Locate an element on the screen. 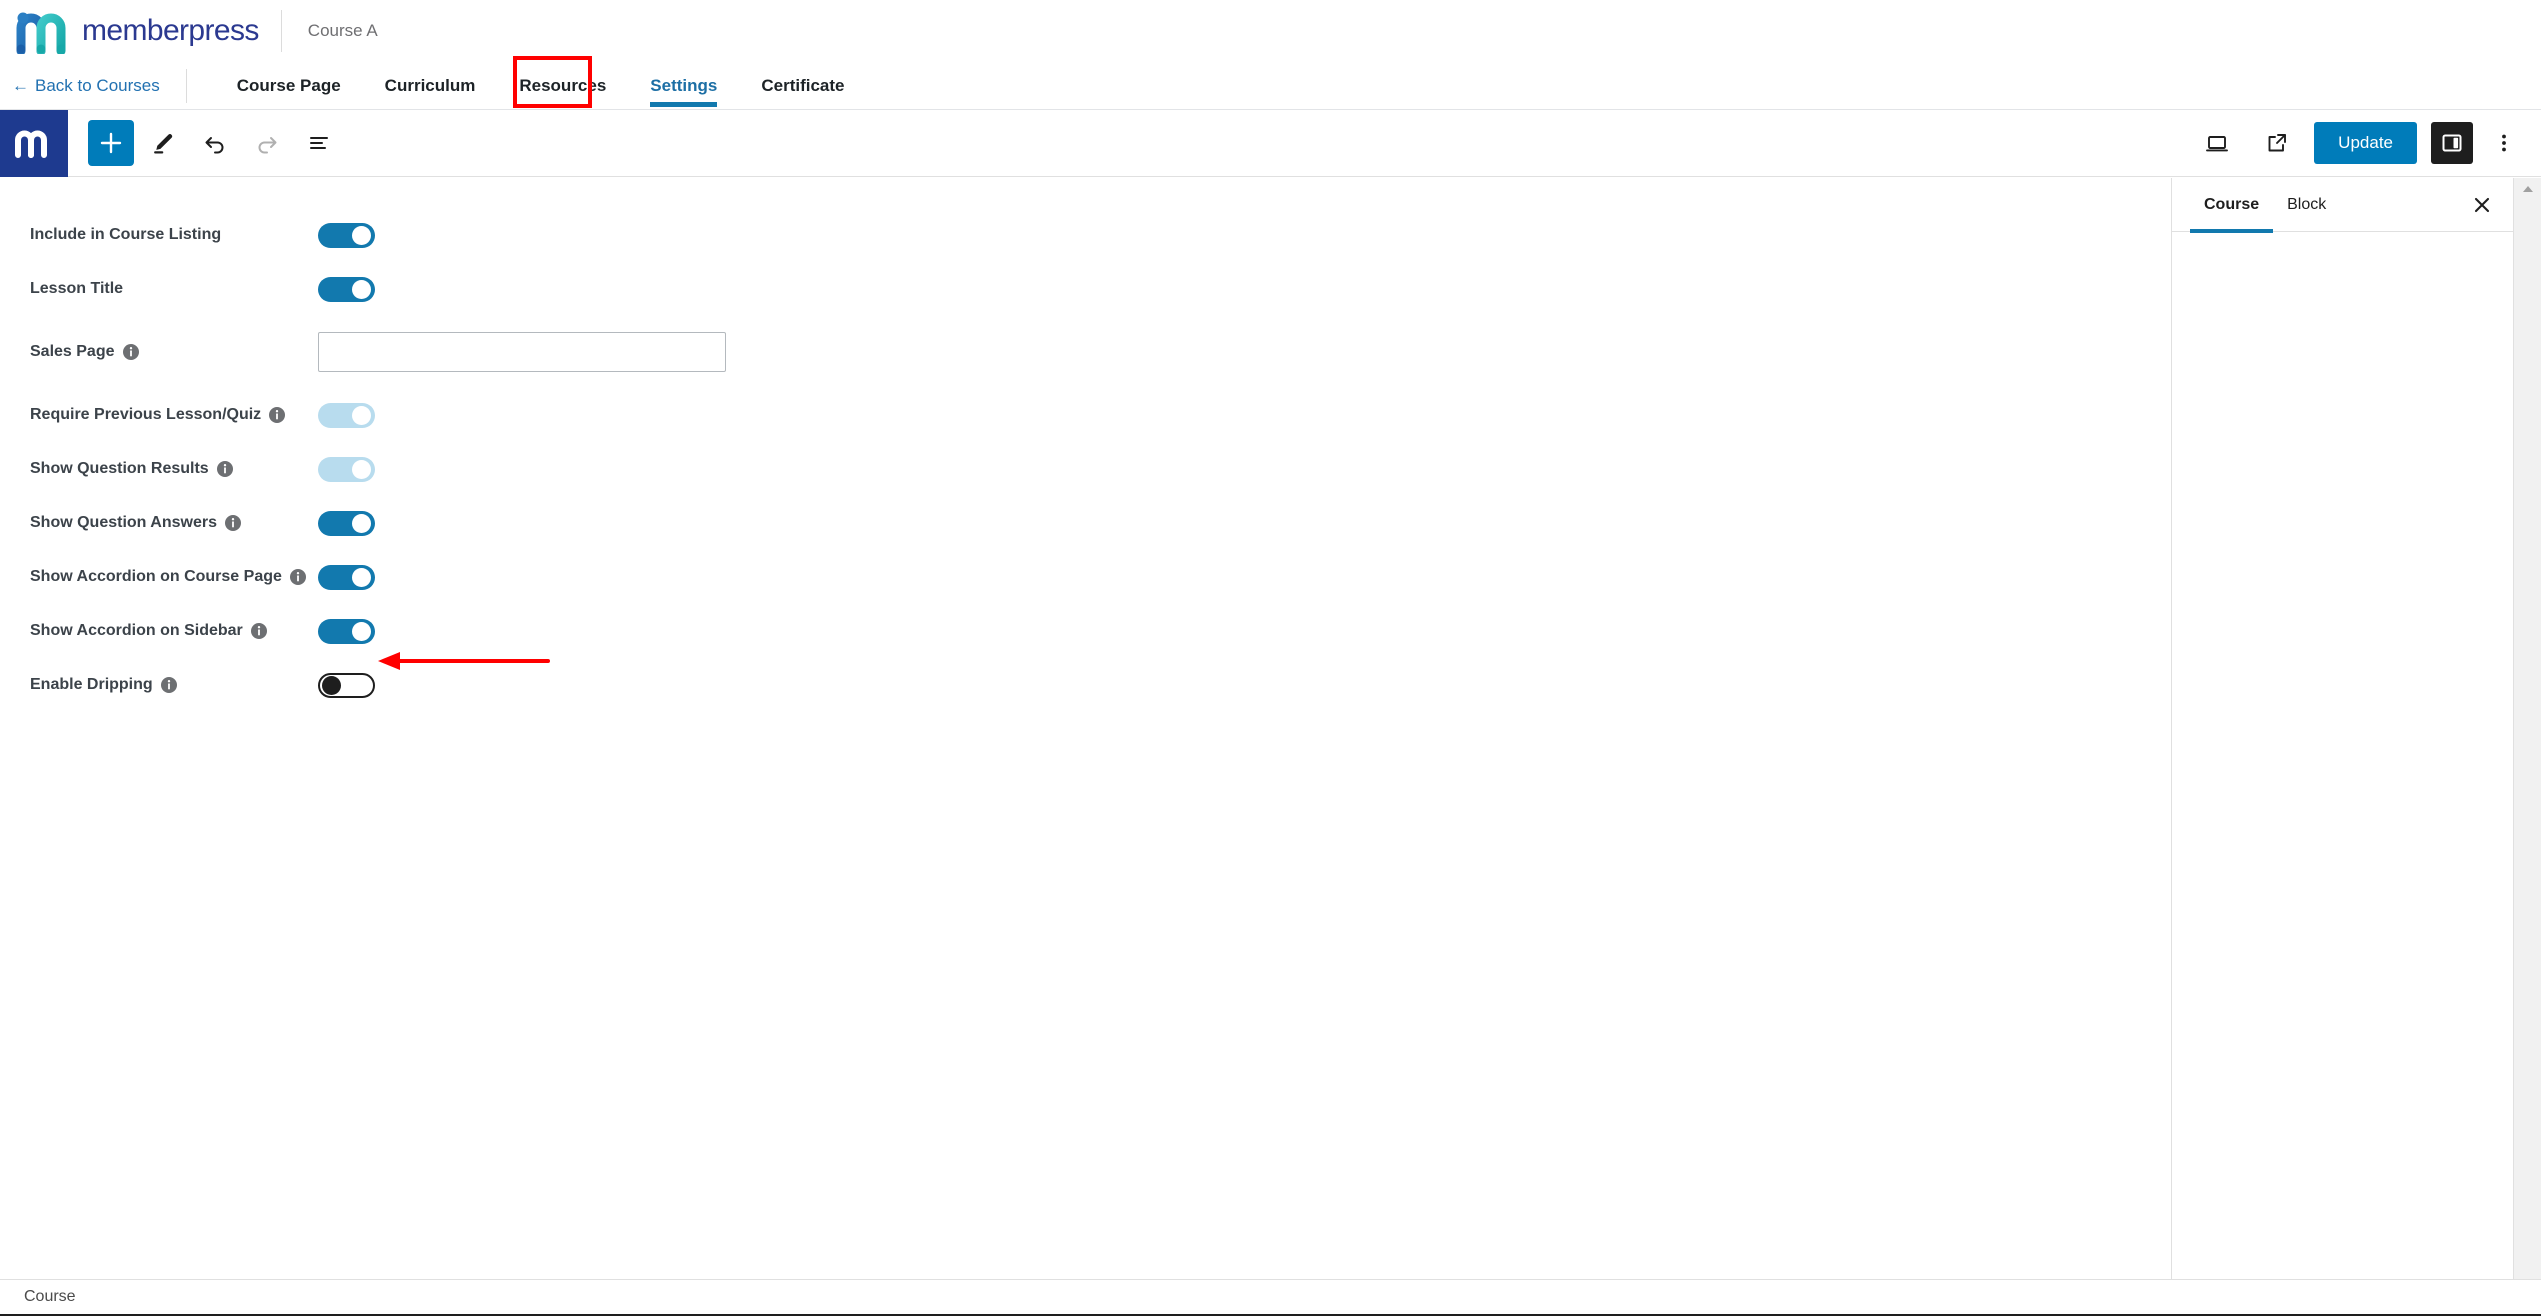 Image resolution: width=2541 pixels, height=1316 pixels. external-link-icon is located at coordinates (2277, 143).